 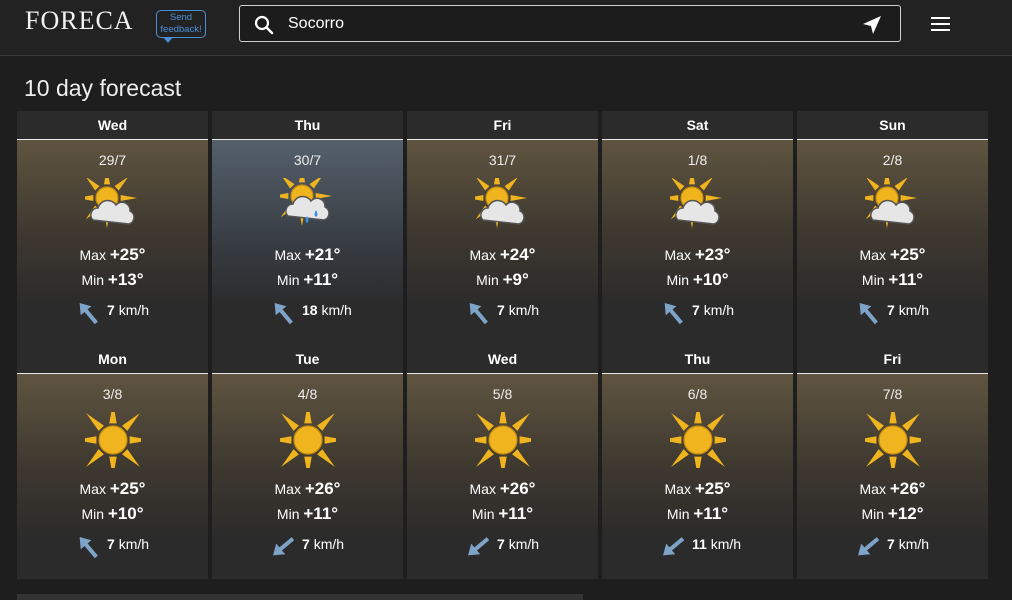 I want to click on search-input: Socorro, so click(x=316, y=24).